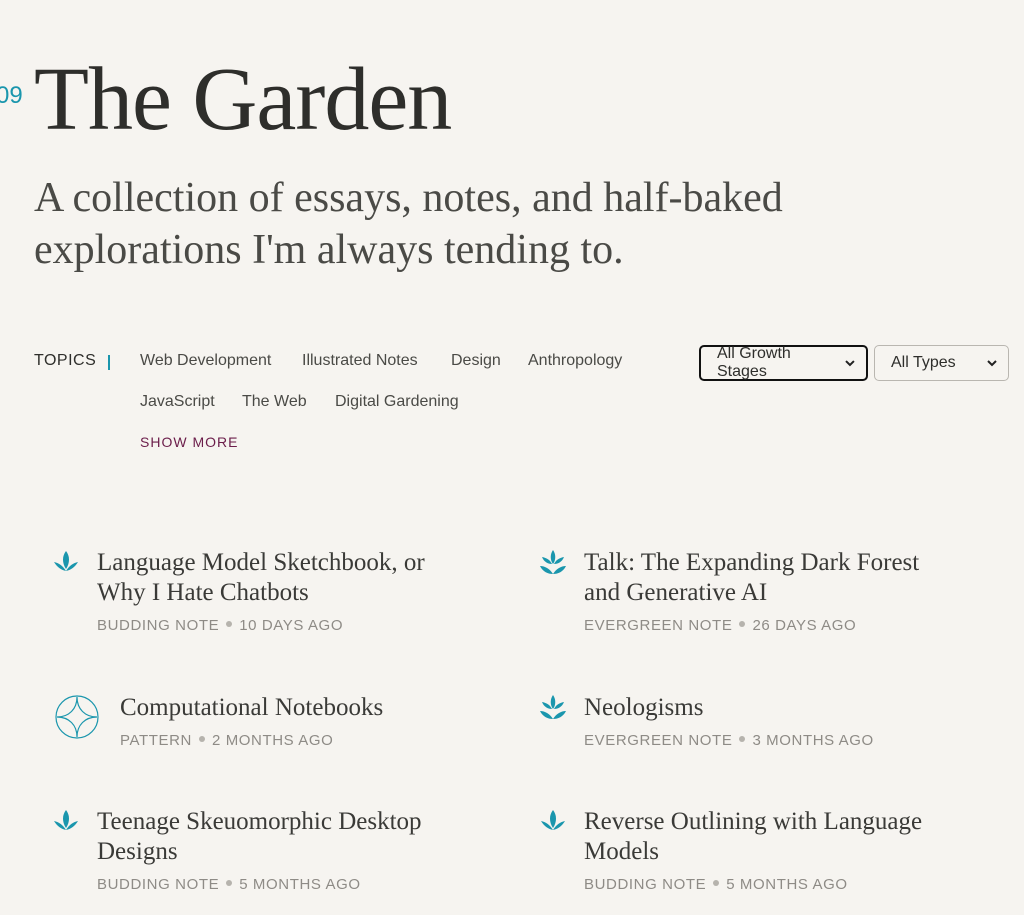  What do you see at coordinates (203, 592) in the screenshot?
I see `note-title-line2: Why I Hate Chatbots` at bounding box center [203, 592].